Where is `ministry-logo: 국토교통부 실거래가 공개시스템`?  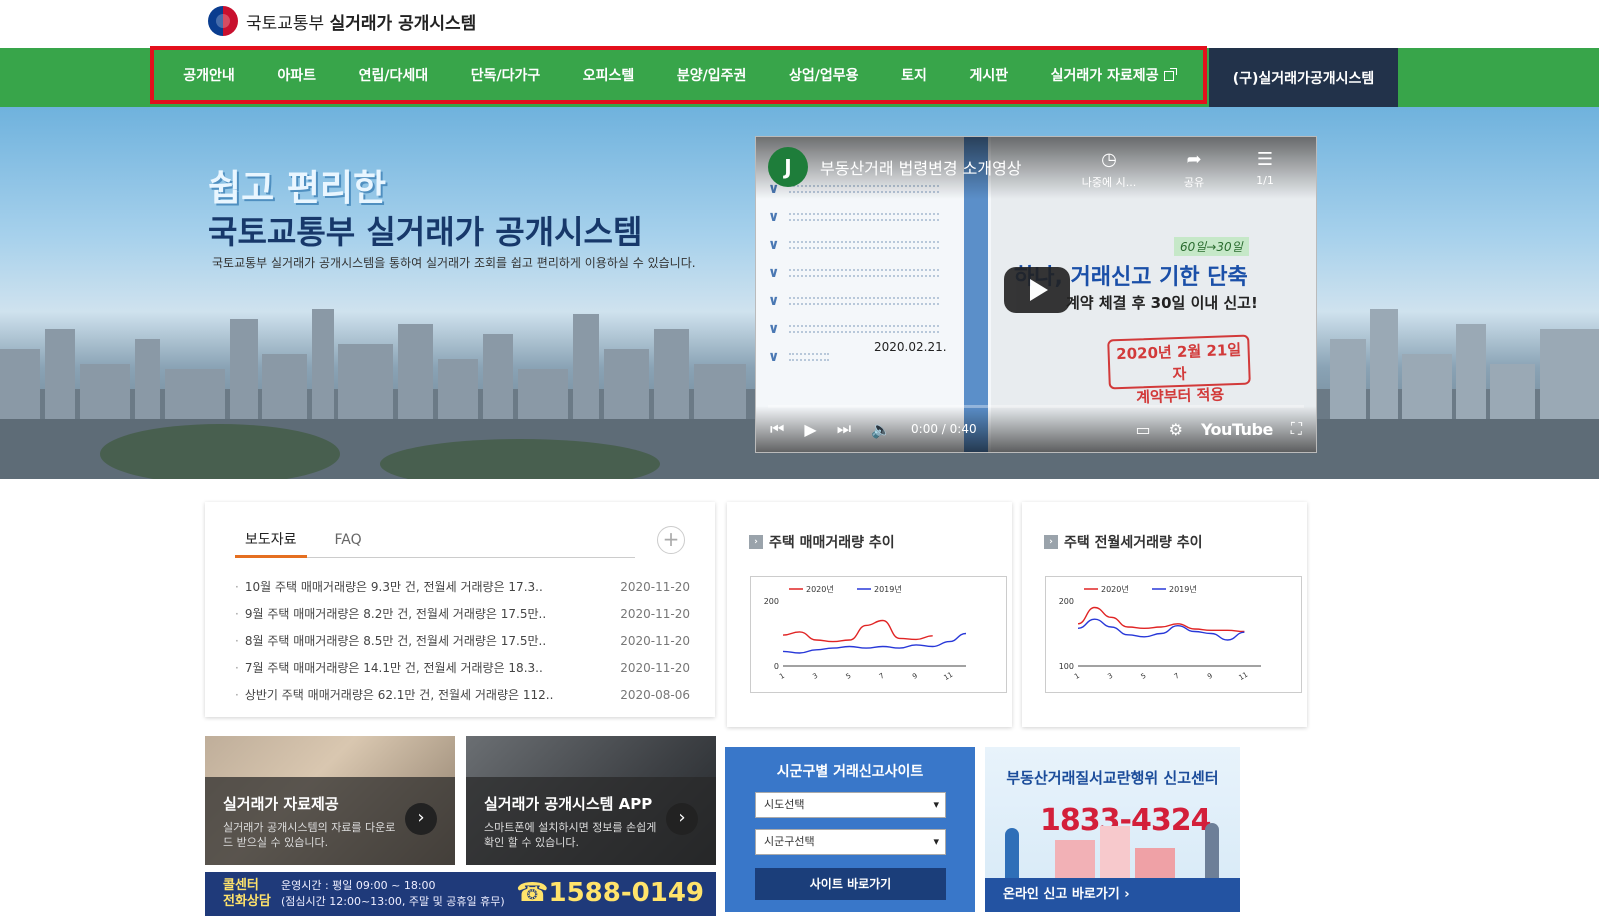 ministry-logo: 국토교통부 실거래가 공개시스템 is located at coordinates (342, 21).